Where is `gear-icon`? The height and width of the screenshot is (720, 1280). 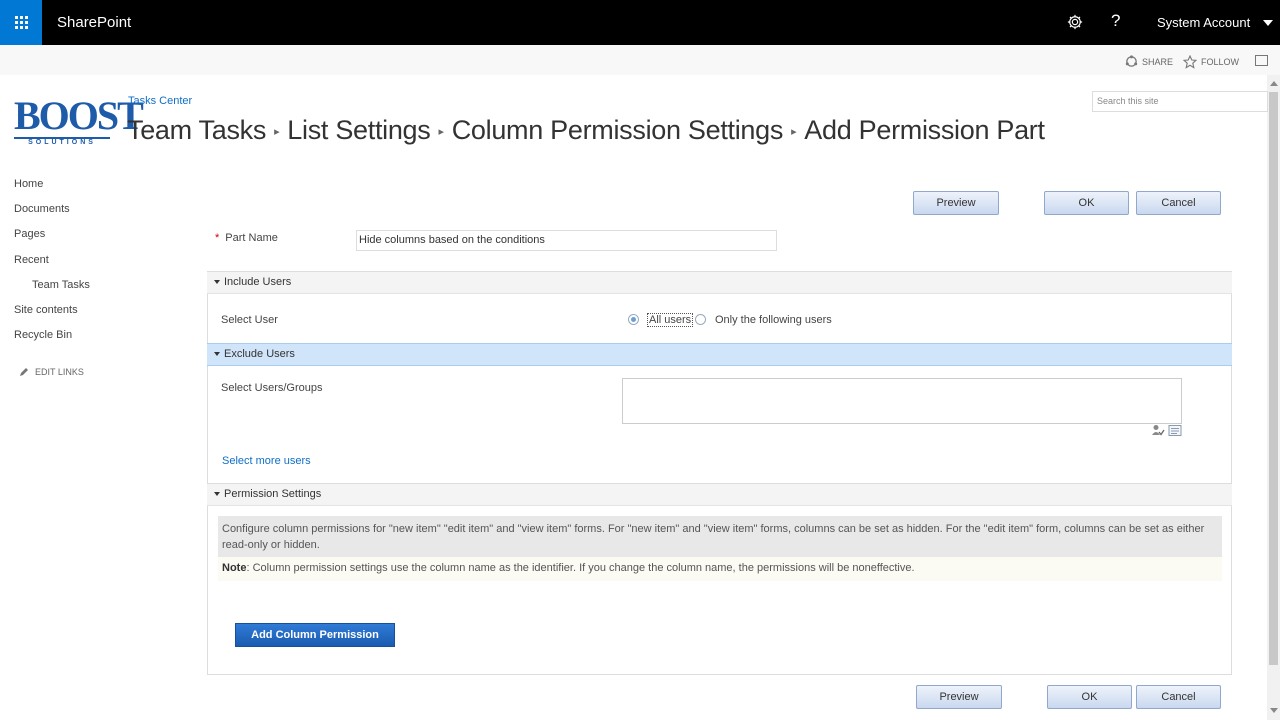 gear-icon is located at coordinates (1075, 22).